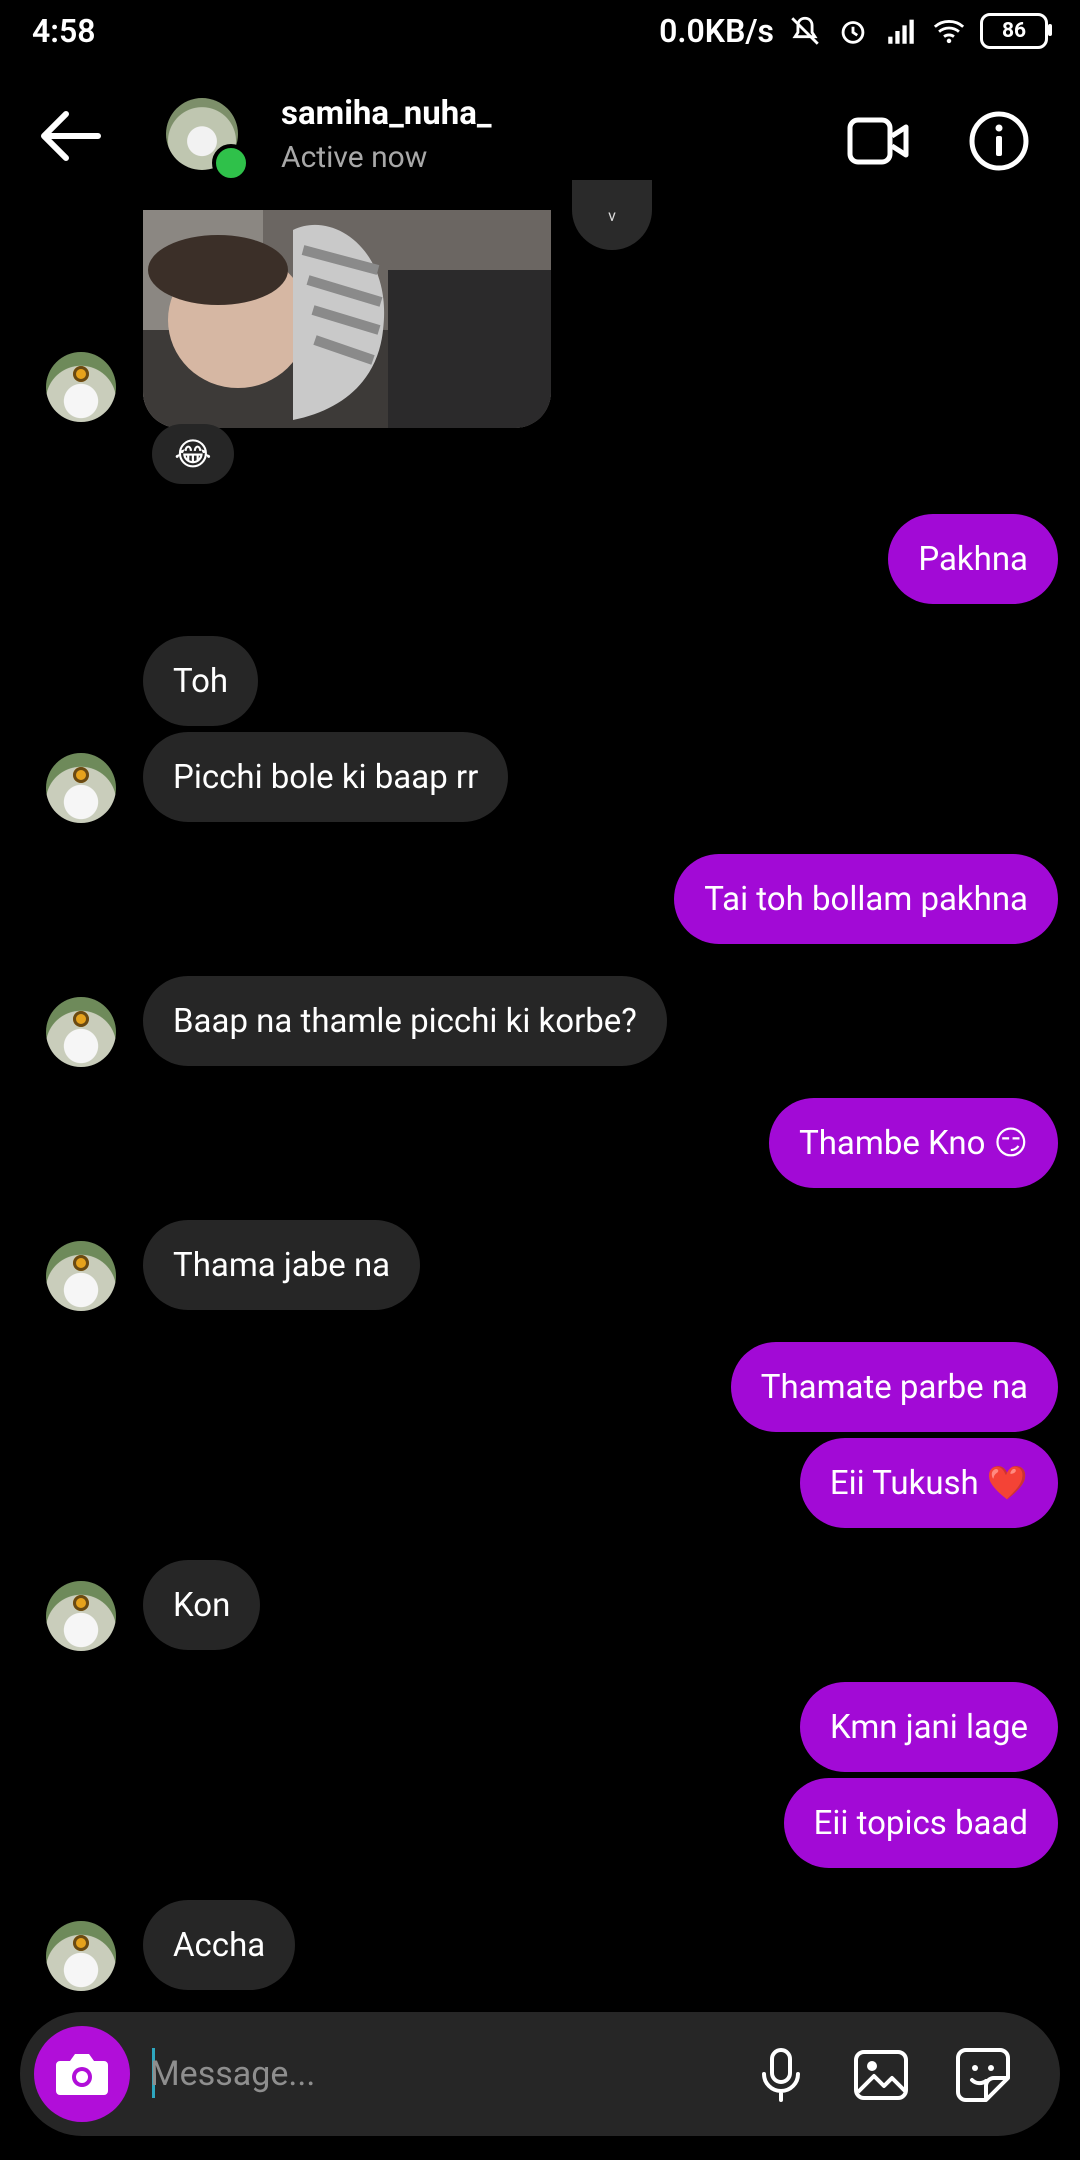 The image size is (1080, 2160). I want to click on message-outgoing: Eii Tukush ❤️, so click(928, 1483).